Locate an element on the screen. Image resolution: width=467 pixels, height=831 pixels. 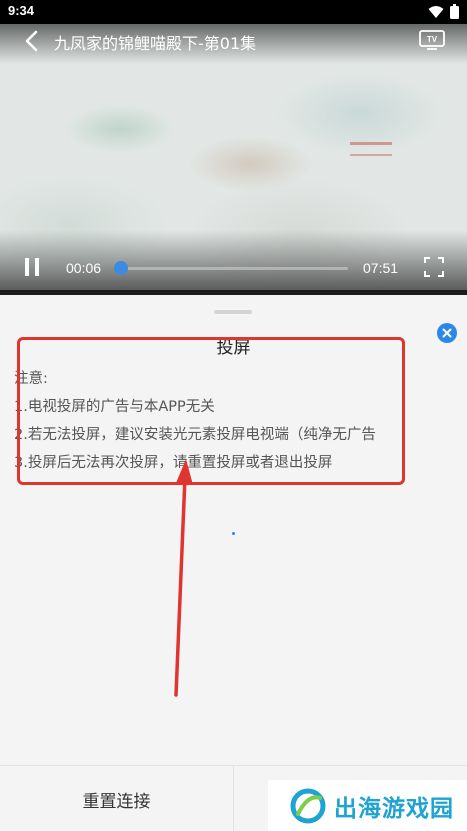
fullscreen-icon is located at coordinates (434, 267).